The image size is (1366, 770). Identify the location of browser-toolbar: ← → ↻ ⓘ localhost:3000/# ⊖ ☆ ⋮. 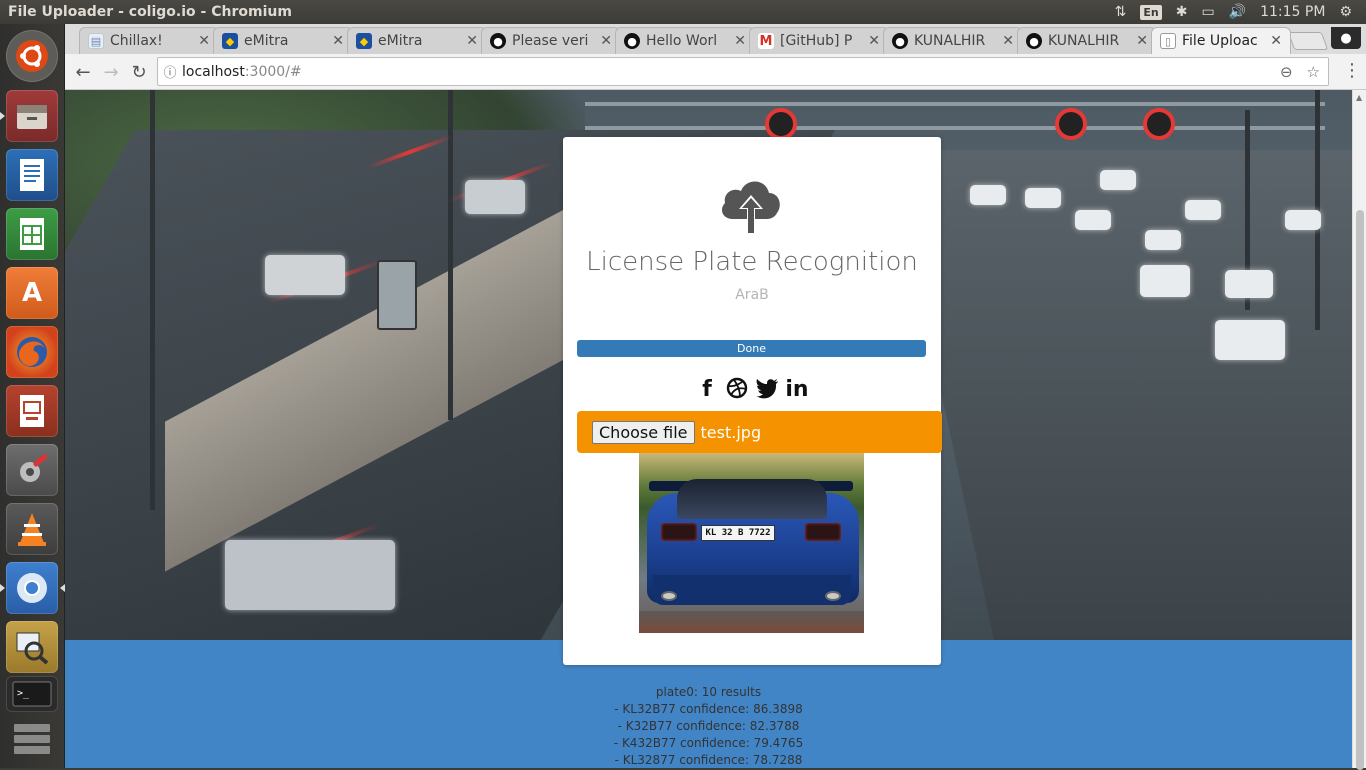
(715, 72).